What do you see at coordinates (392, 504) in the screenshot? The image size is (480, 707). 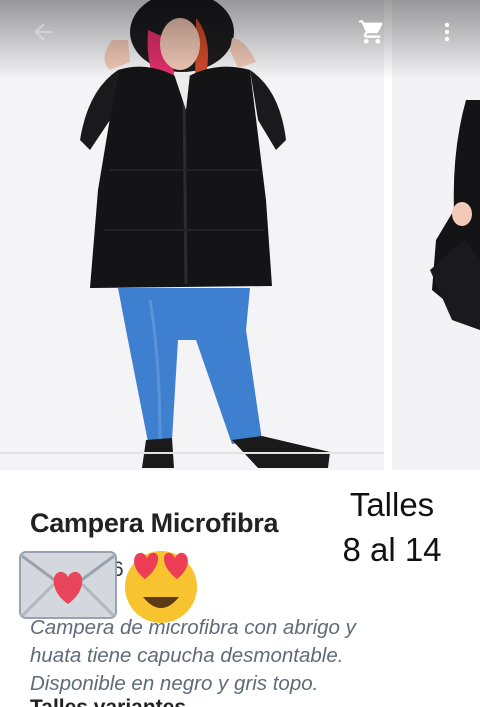 I see `sizes-label-line1: Talles` at bounding box center [392, 504].